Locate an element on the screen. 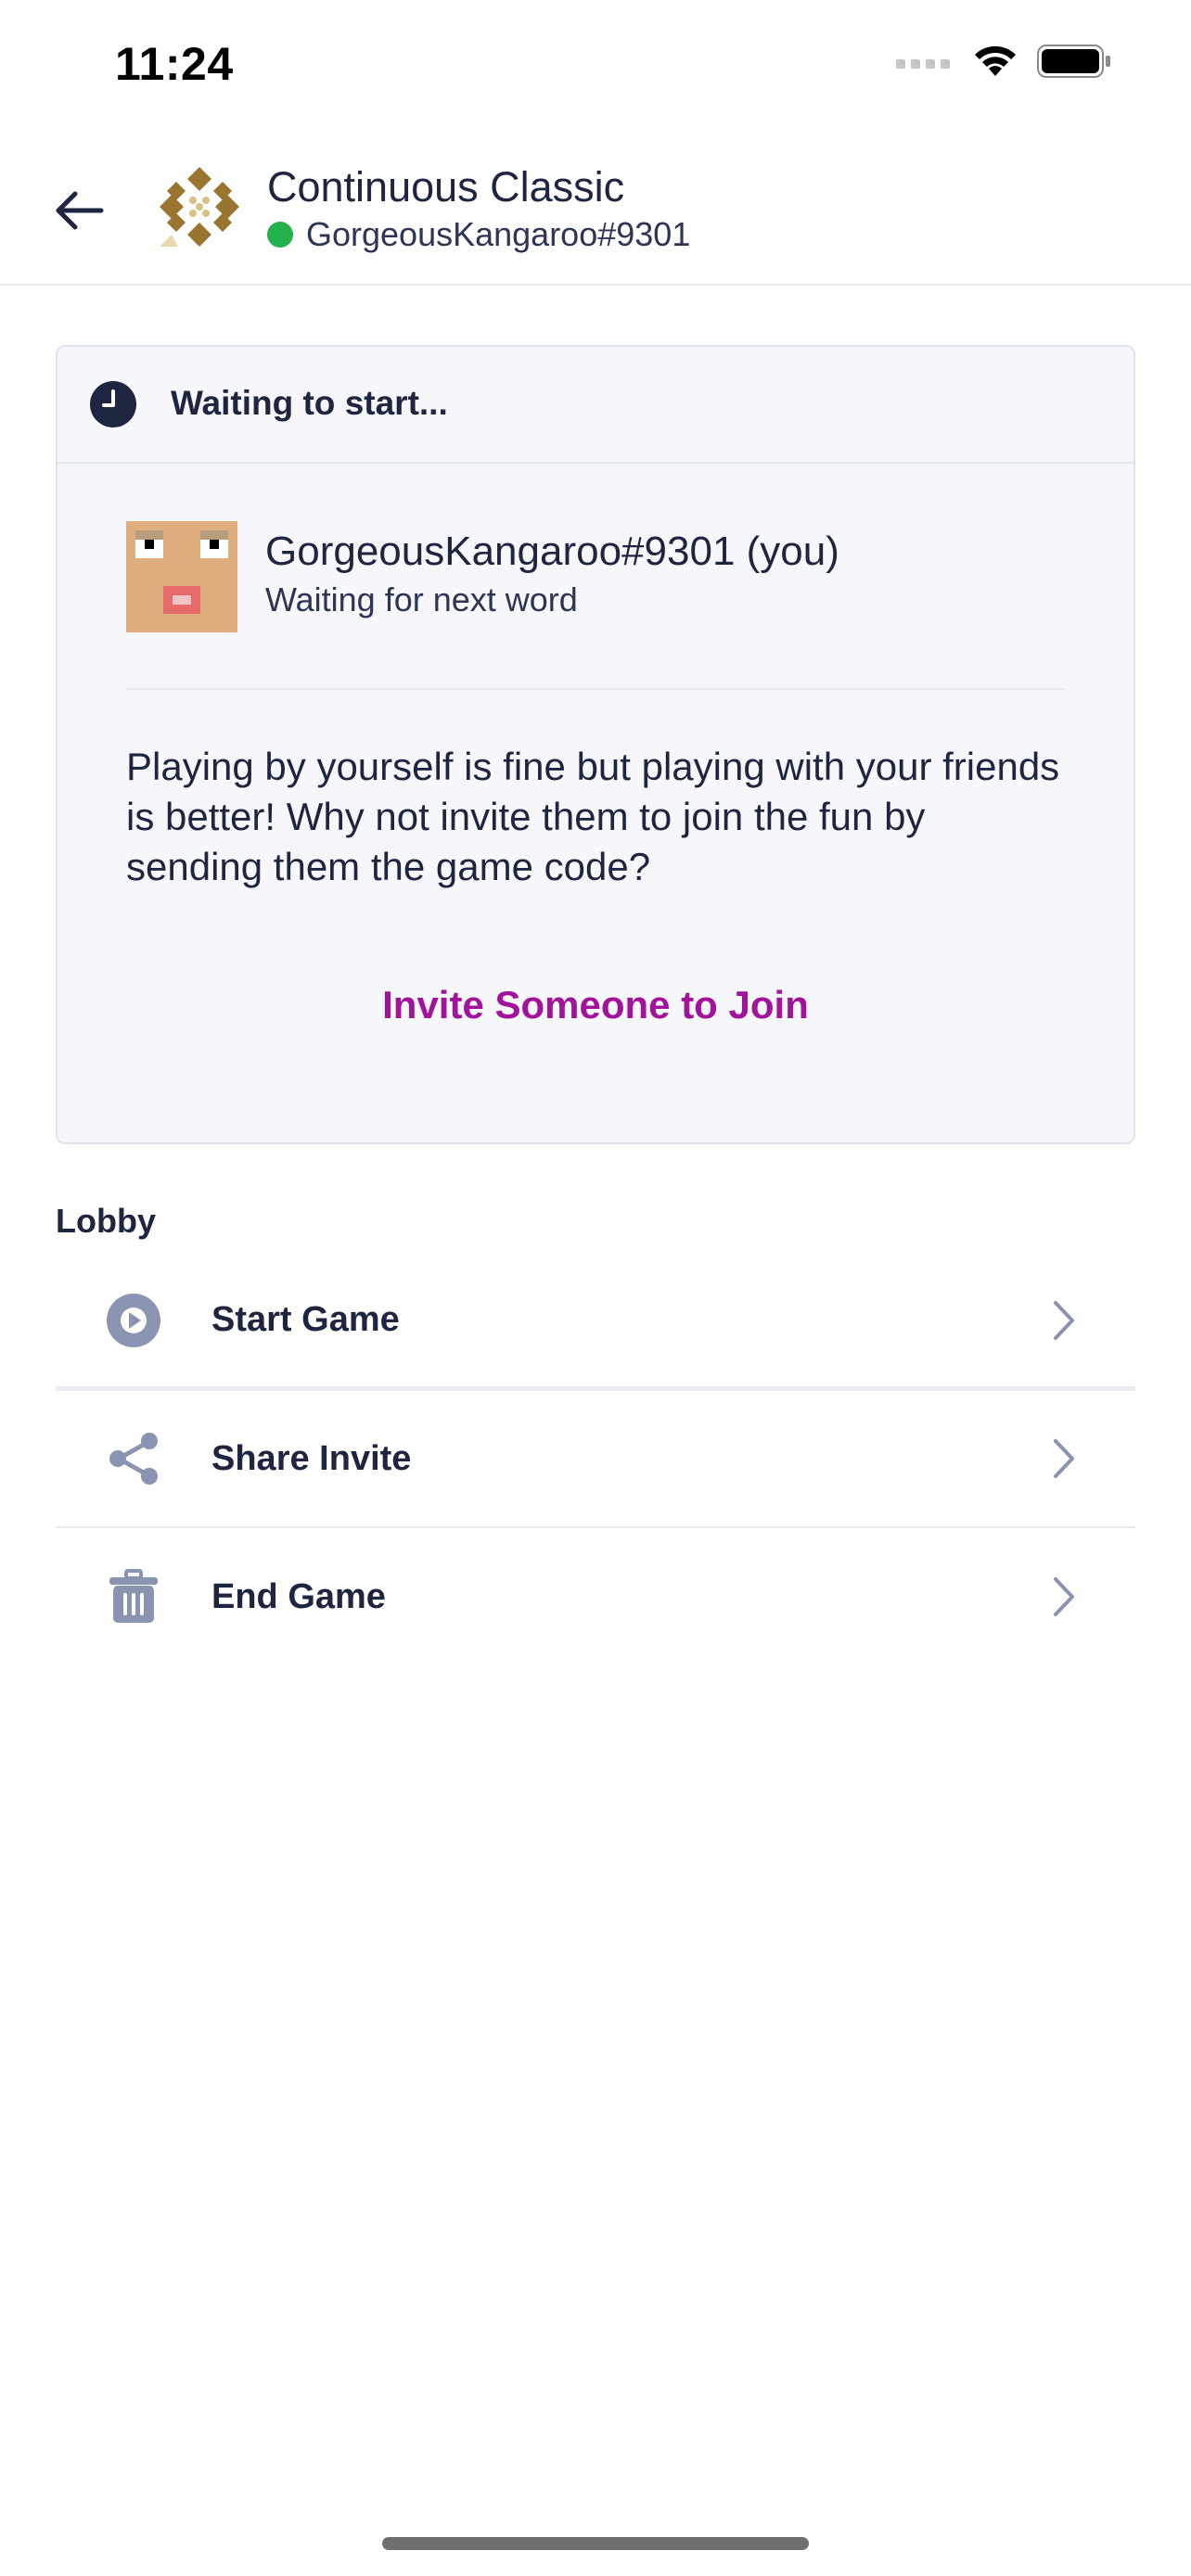  lobby-list: Start Game Share Invite End Game is located at coordinates (595, 1459).